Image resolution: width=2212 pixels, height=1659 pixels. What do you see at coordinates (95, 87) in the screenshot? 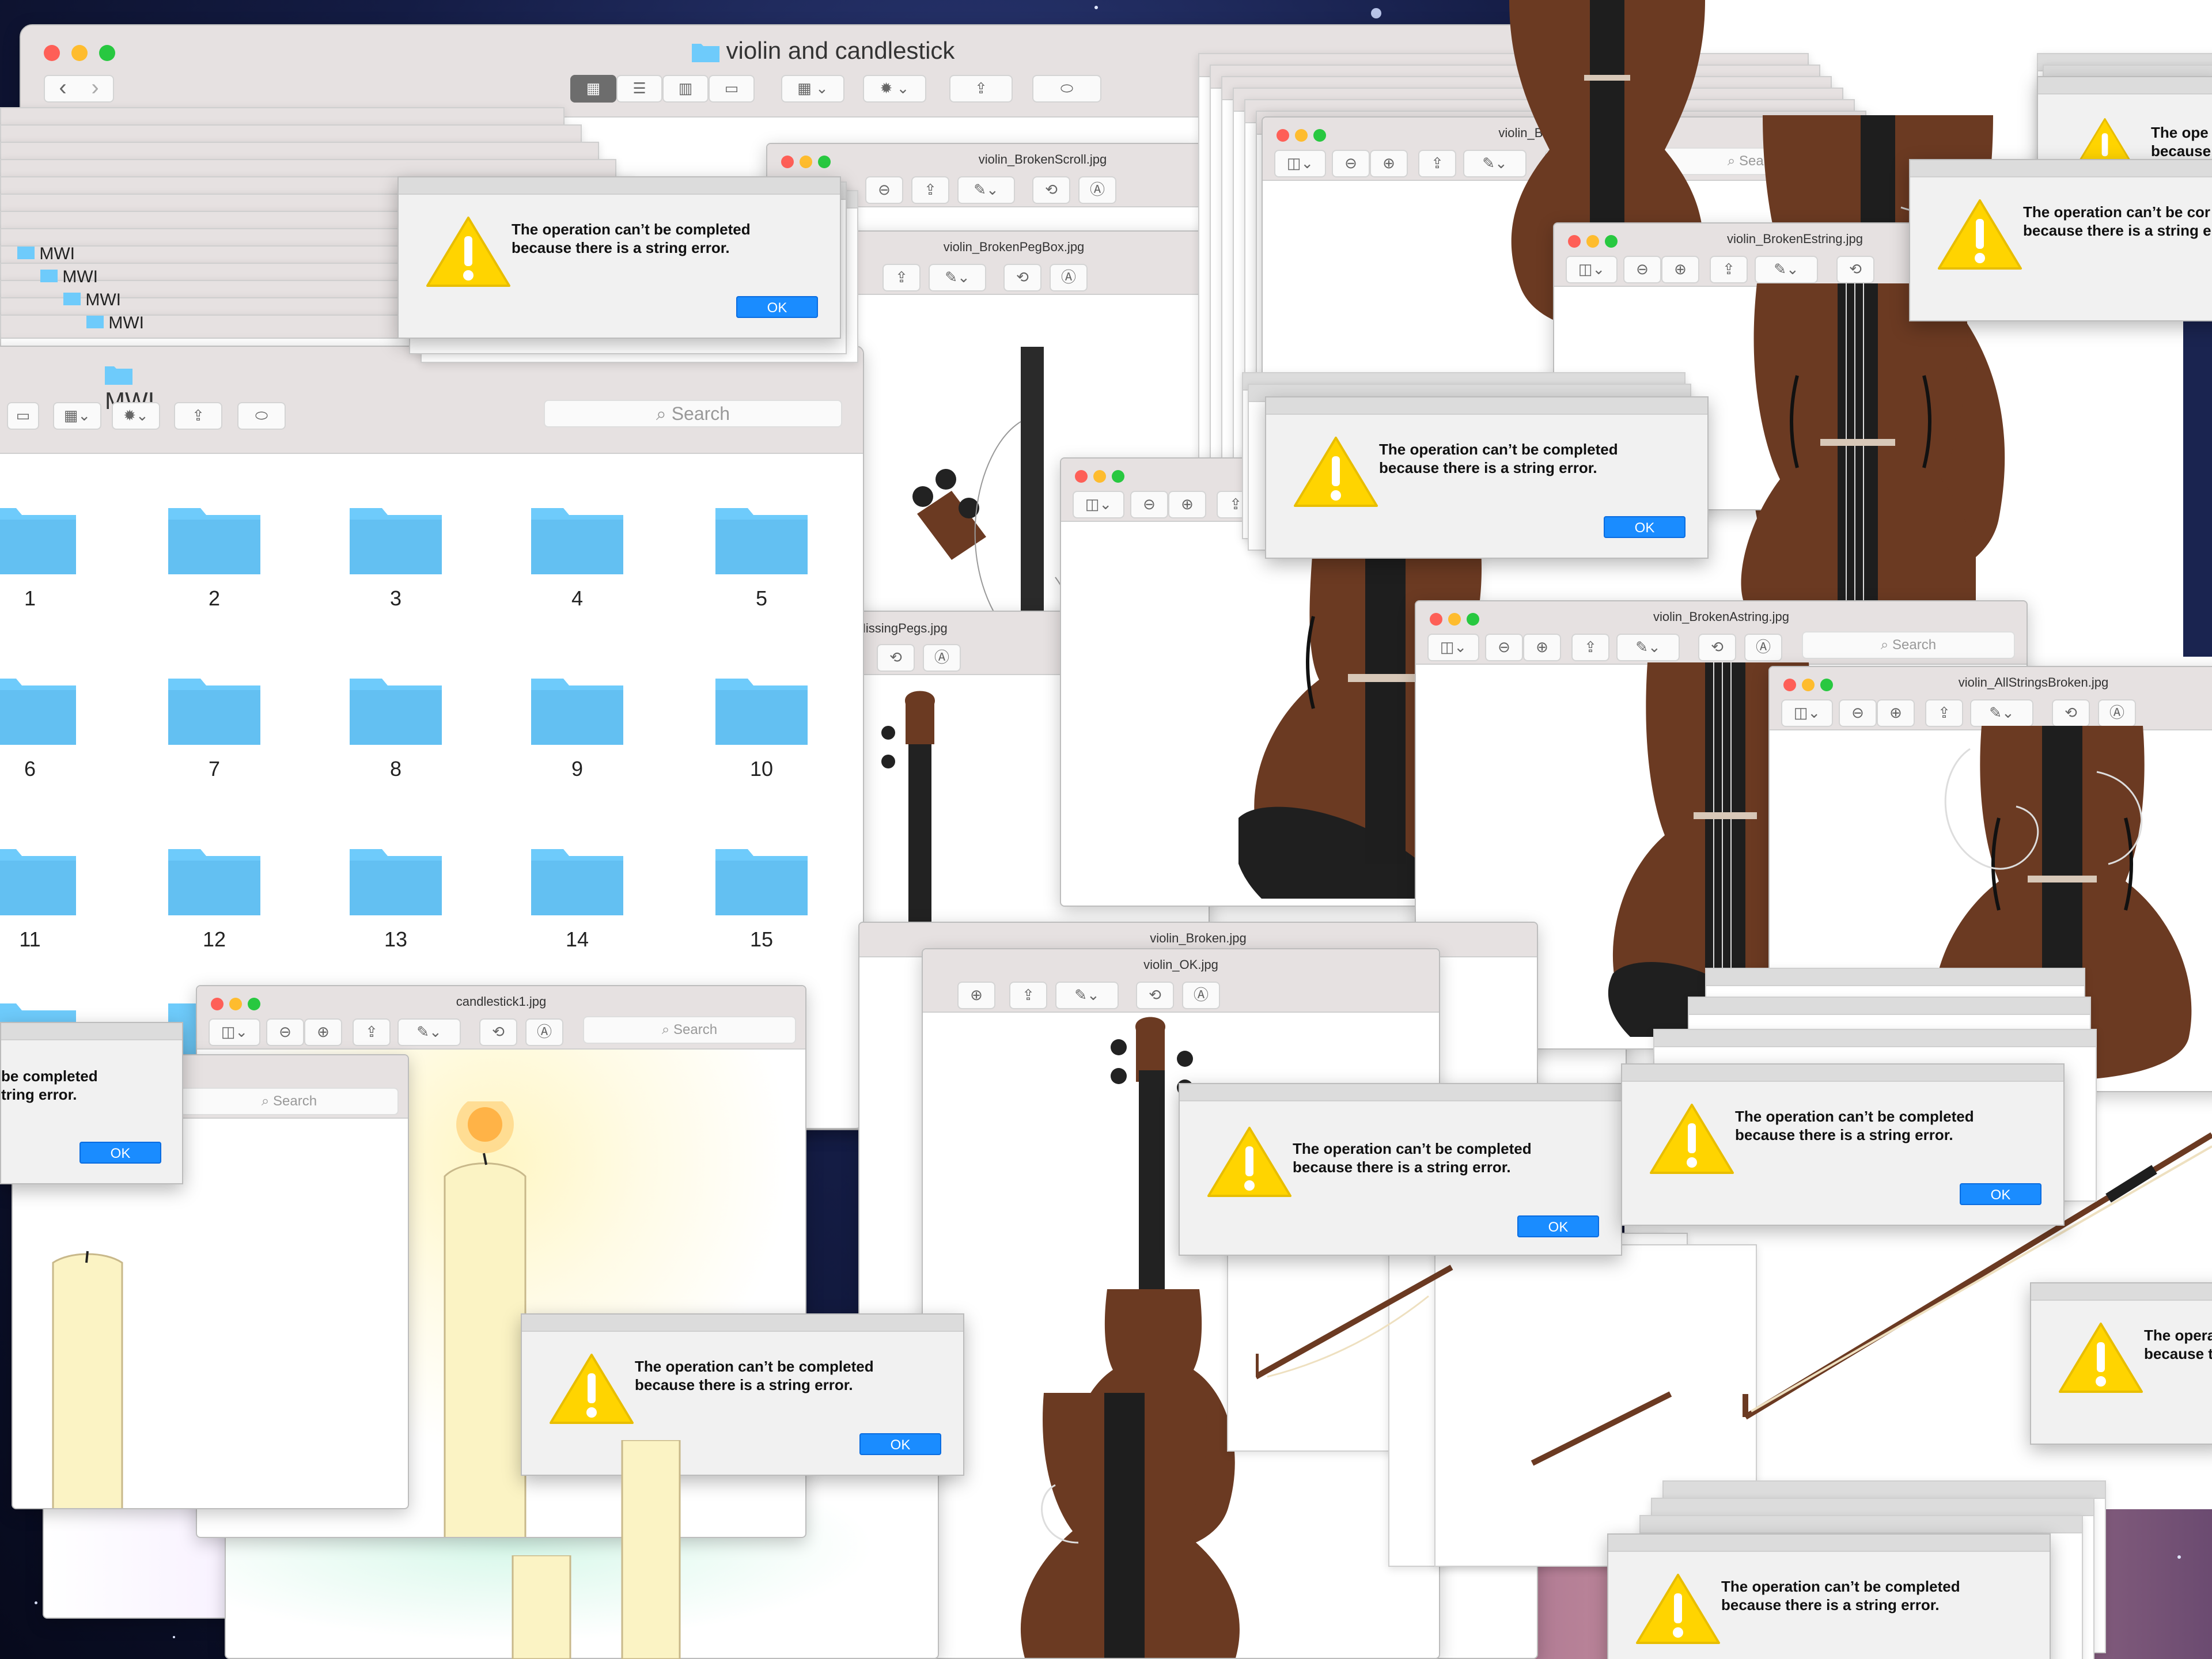
I see `forward-button: ›` at bounding box center [95, 87].